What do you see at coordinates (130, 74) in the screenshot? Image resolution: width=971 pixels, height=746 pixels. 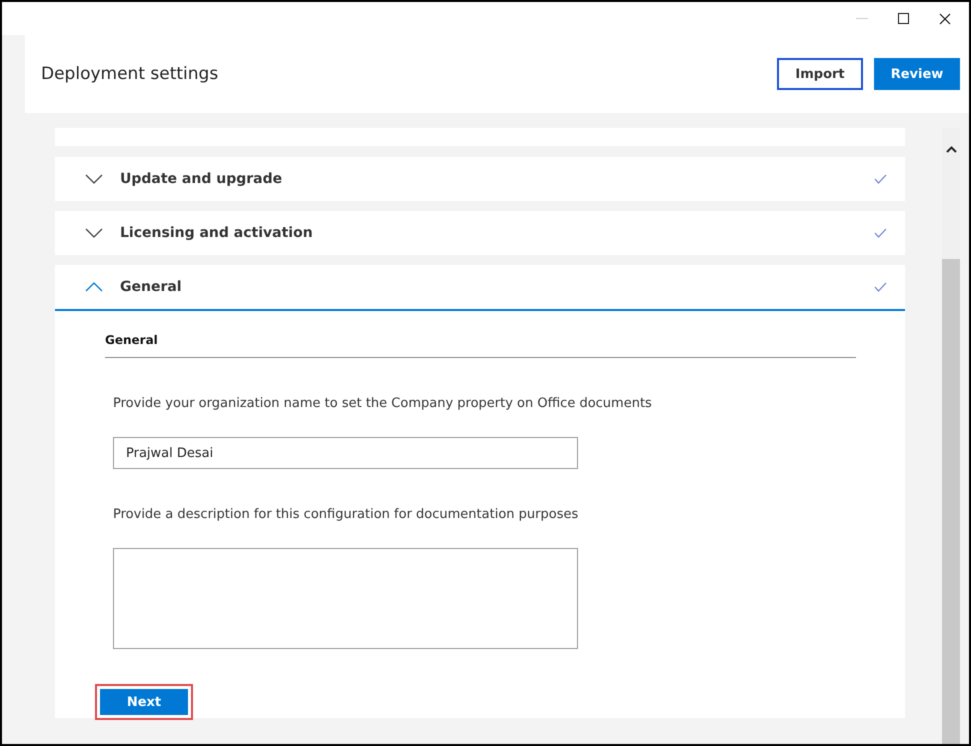 I see `page-title: Deployment settings` at bounding box center [130, 74].